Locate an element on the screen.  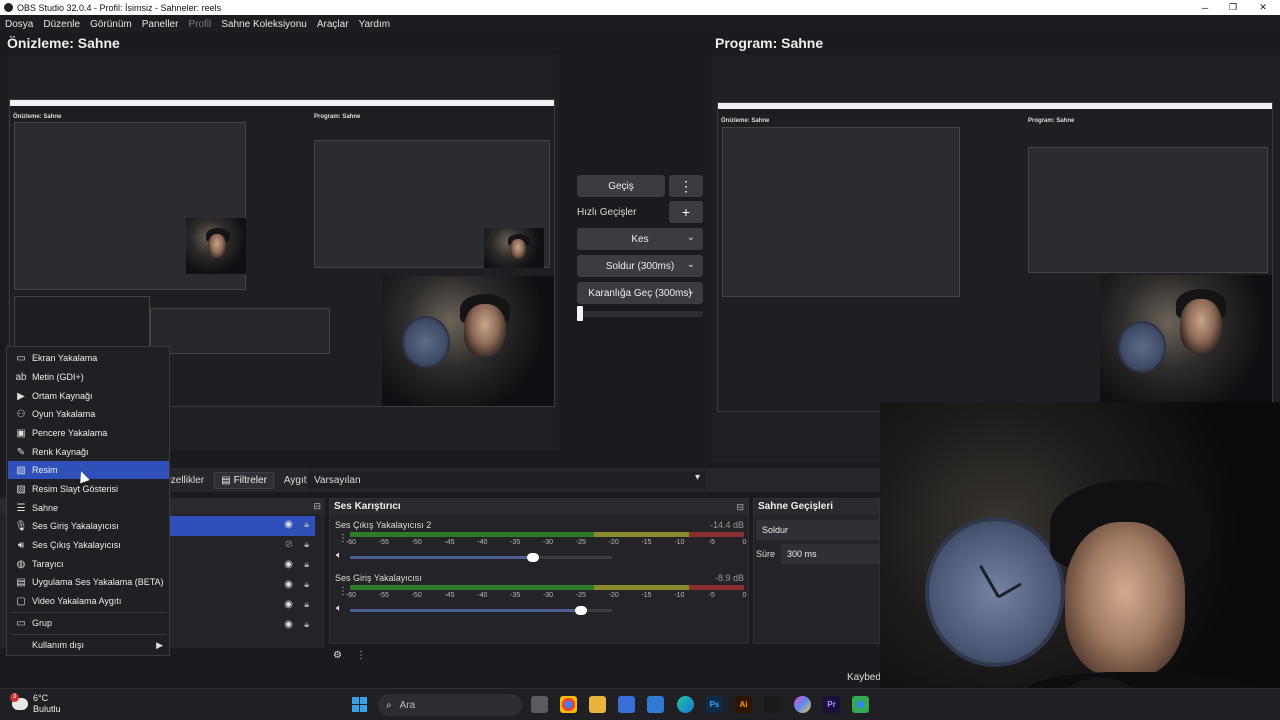
meter-tick-label: -25 is located at coordinates (580, 542).